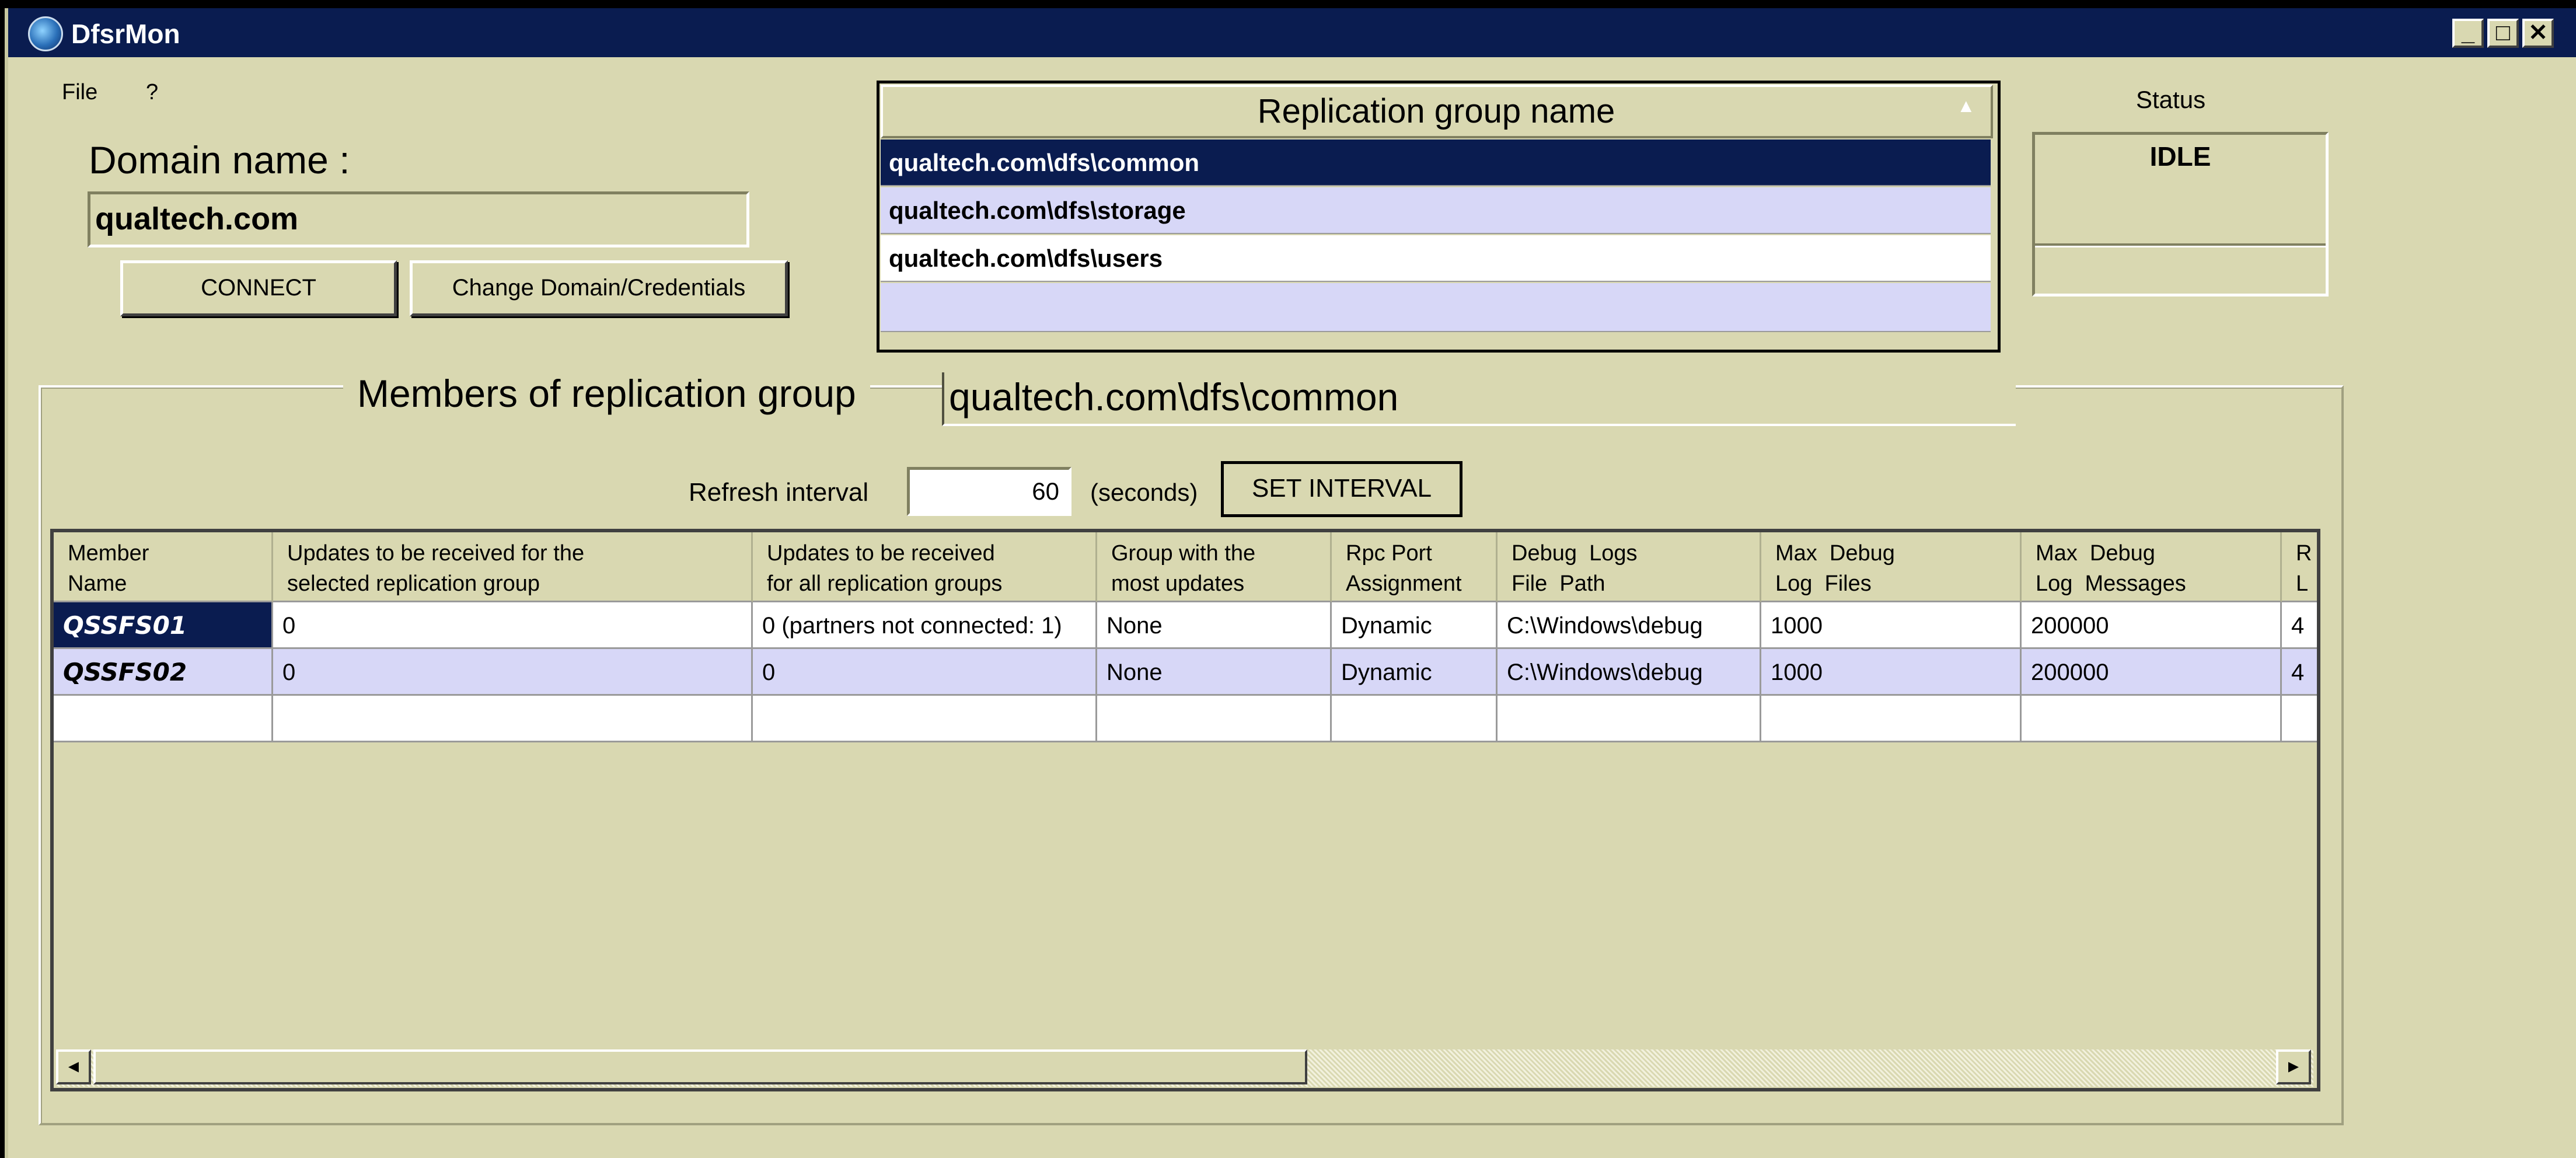  Describe the element at coordinates (418, 219) in the screenshot. I see `domain-name-field: qualtech.com` at that location.